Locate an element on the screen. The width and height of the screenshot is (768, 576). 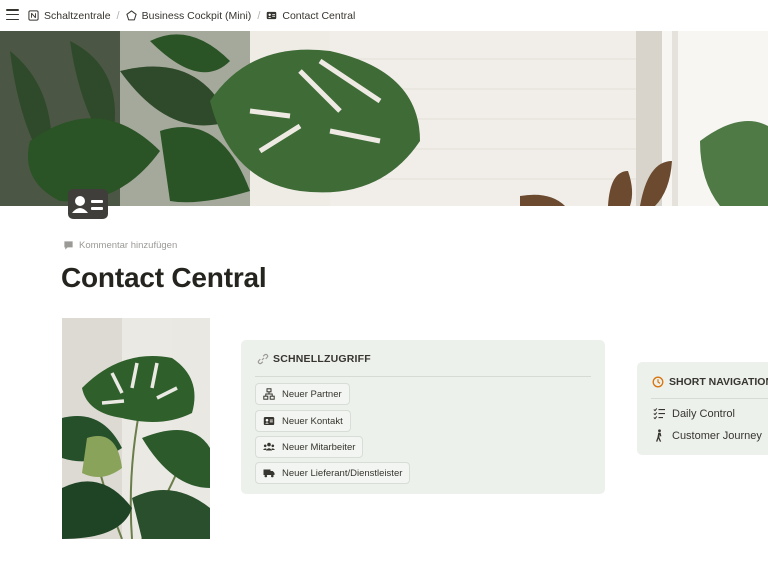
link-label: Customer Journey is located at coordinates (717, 435).